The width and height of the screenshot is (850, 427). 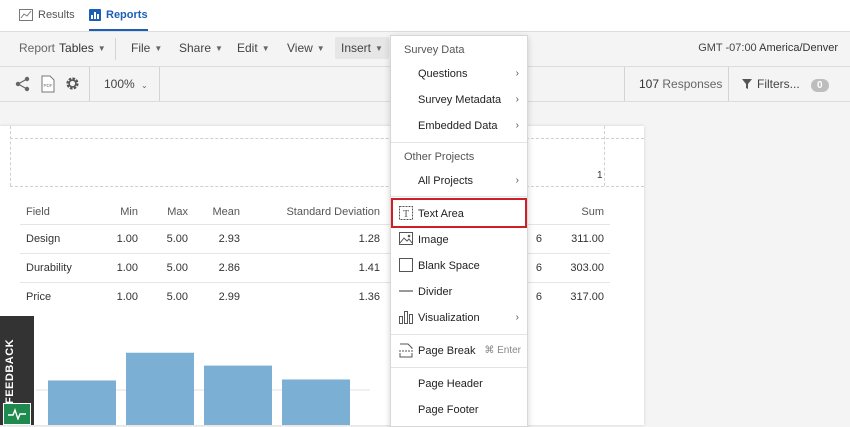 I want to click on edit-menu: Edit ▼, so click(x=253, y=48).